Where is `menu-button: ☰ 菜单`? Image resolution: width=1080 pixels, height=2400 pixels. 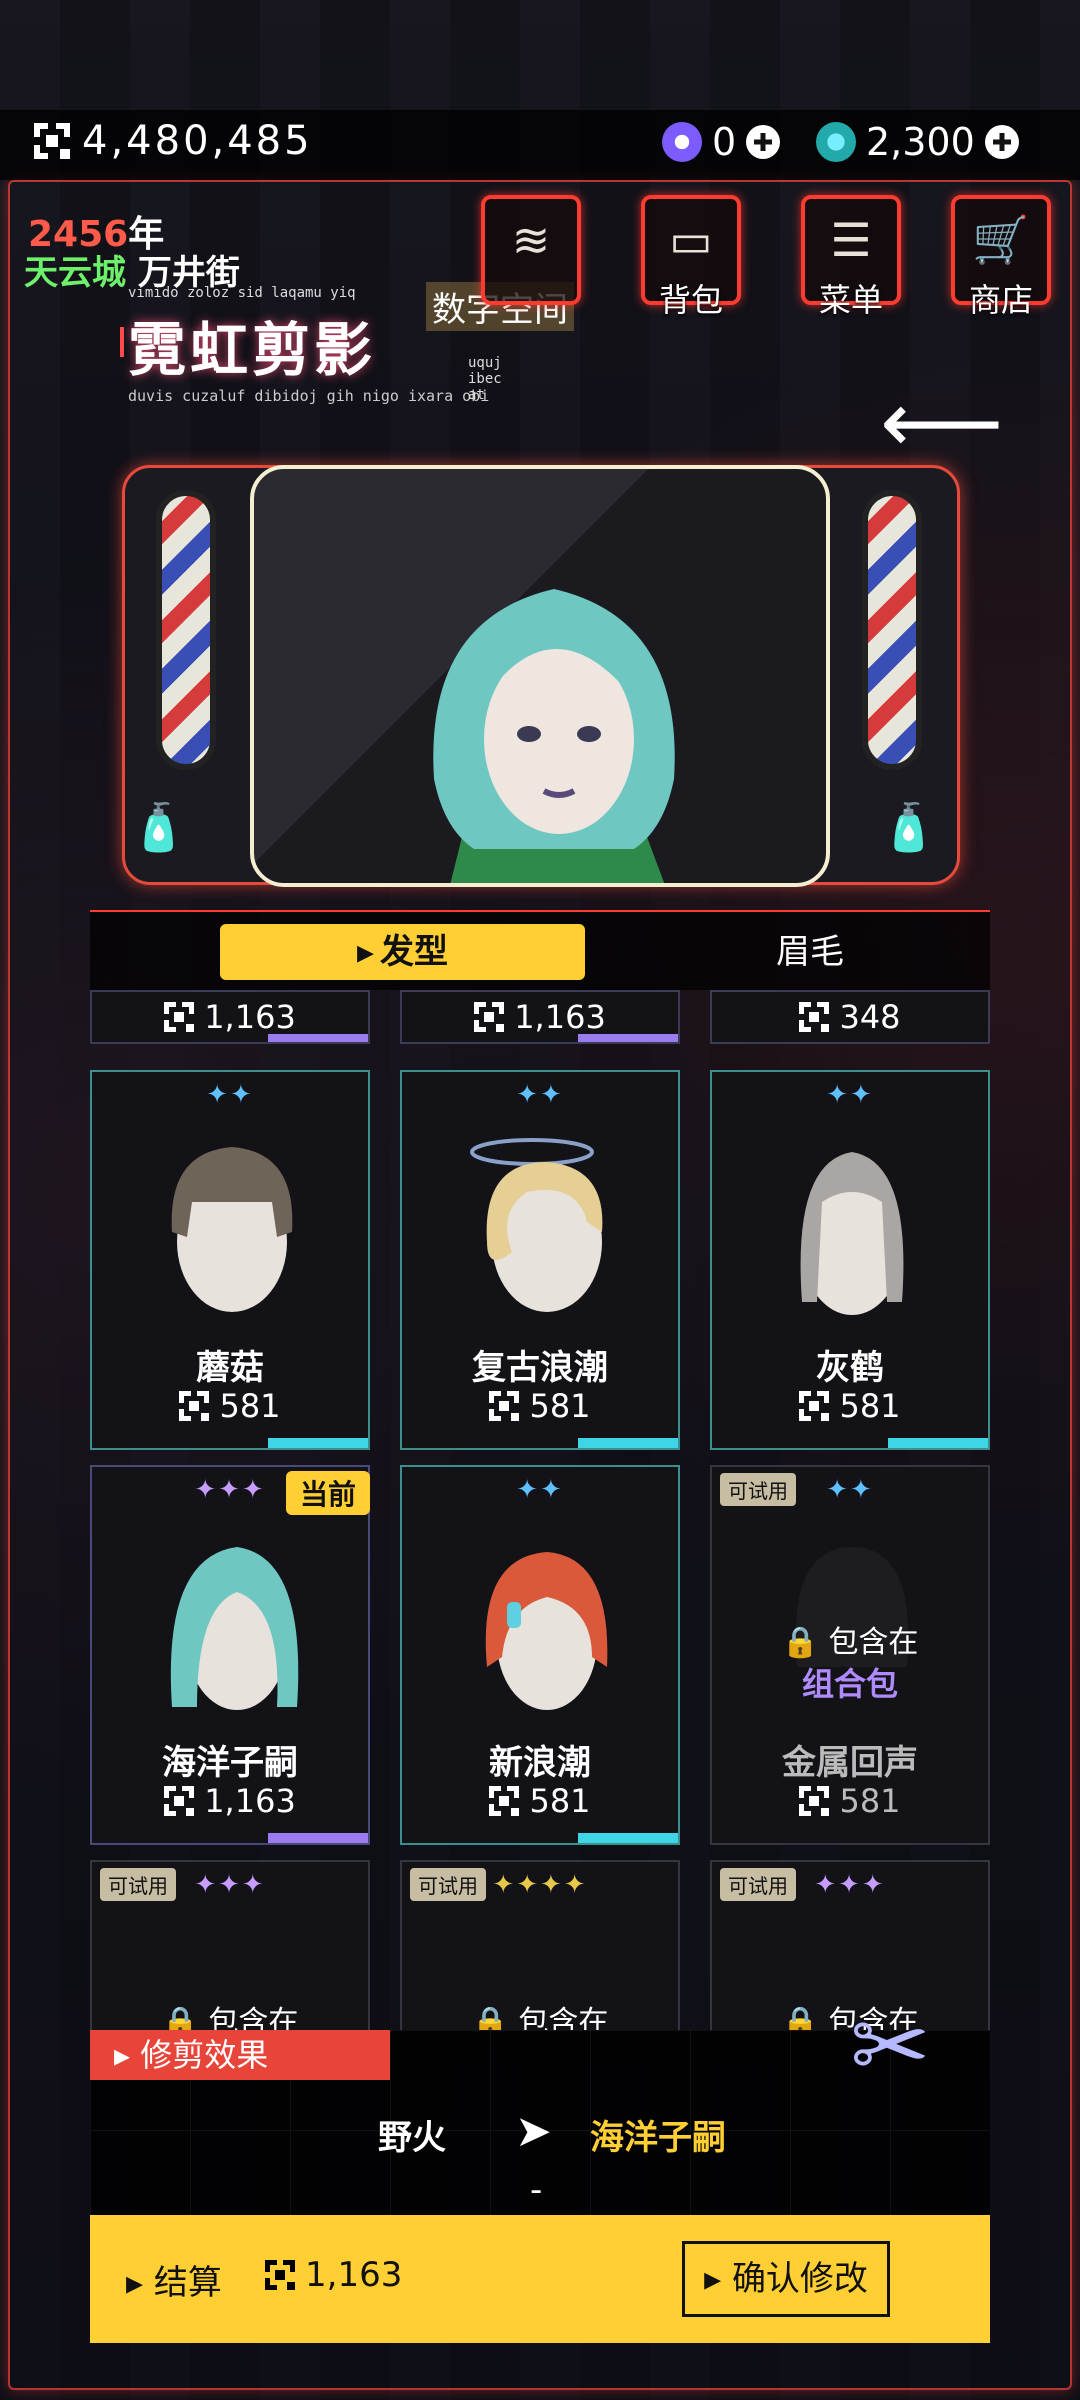
menu-button: ☰ 菜单 is located at coordinates (851, 257).